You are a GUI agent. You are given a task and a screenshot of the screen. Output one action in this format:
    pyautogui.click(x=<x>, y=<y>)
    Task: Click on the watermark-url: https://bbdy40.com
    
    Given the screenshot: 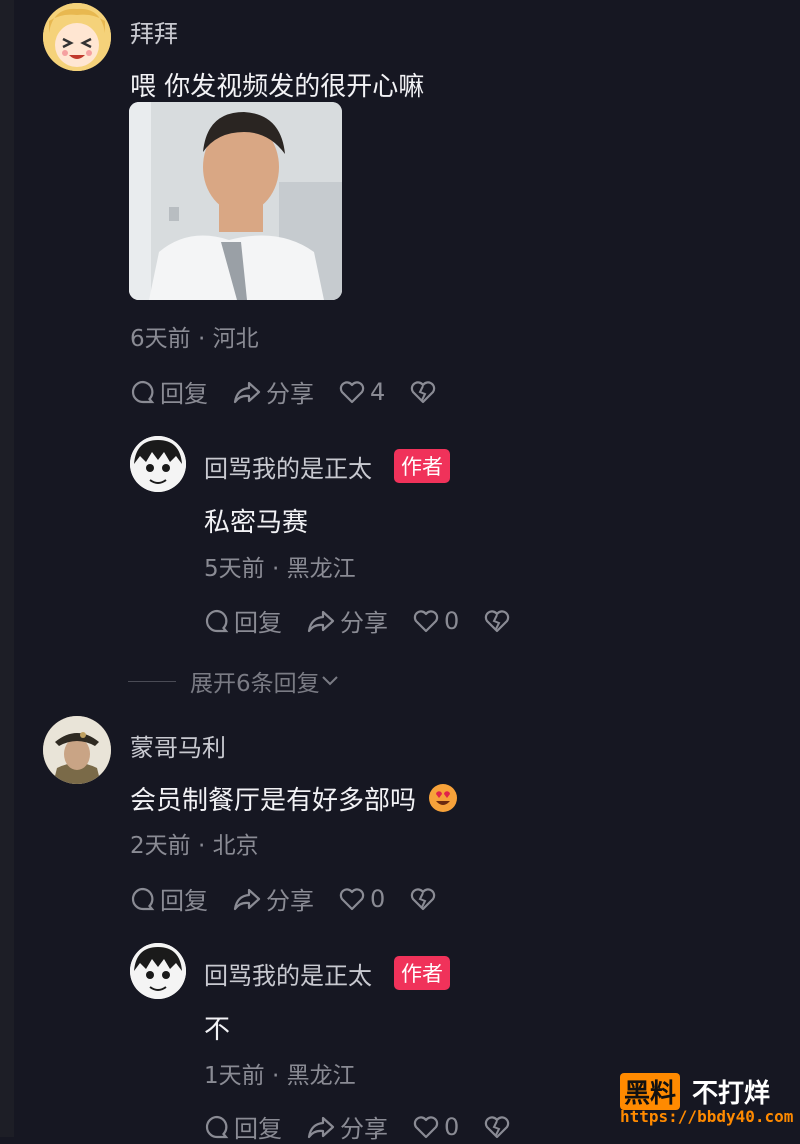 What is the action you would take?
    pyautogui.click(x=707, y=1116)
    